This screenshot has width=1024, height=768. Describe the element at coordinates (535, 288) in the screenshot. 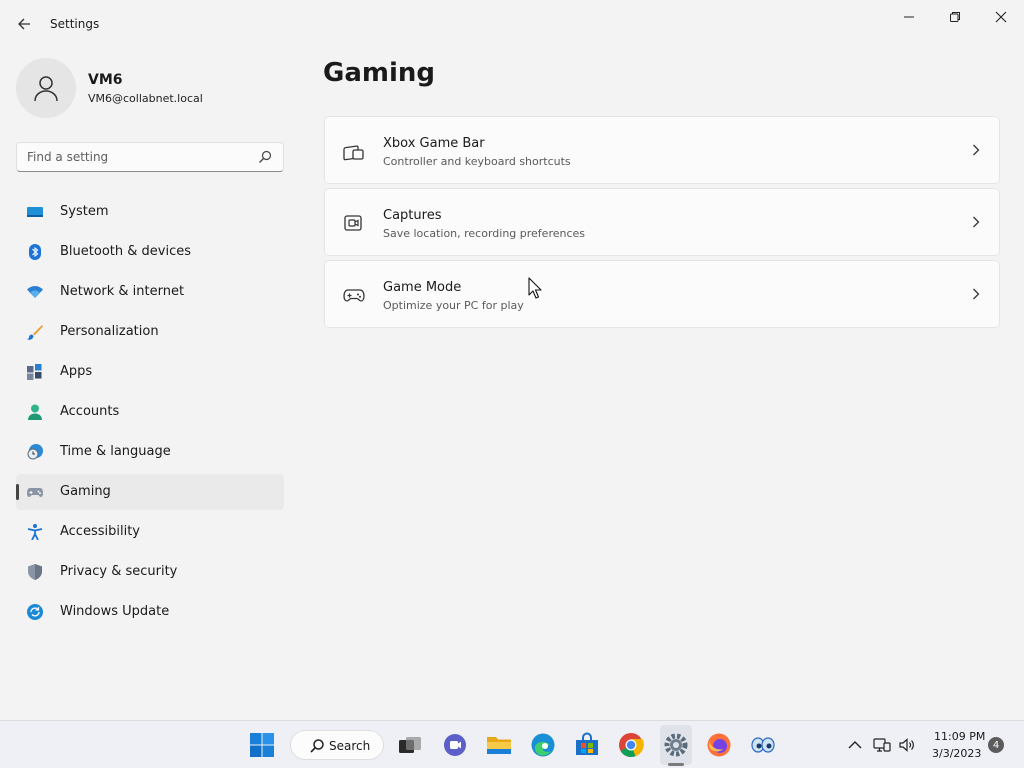

I see `mouse-cursor-icon` at that location.